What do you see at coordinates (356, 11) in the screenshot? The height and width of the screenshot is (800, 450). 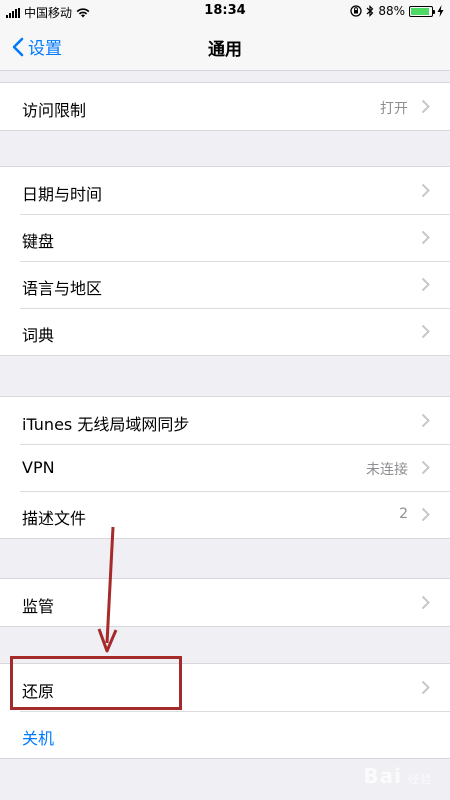 I see `orientation-lock-icon` at bounding box center [356, 11].